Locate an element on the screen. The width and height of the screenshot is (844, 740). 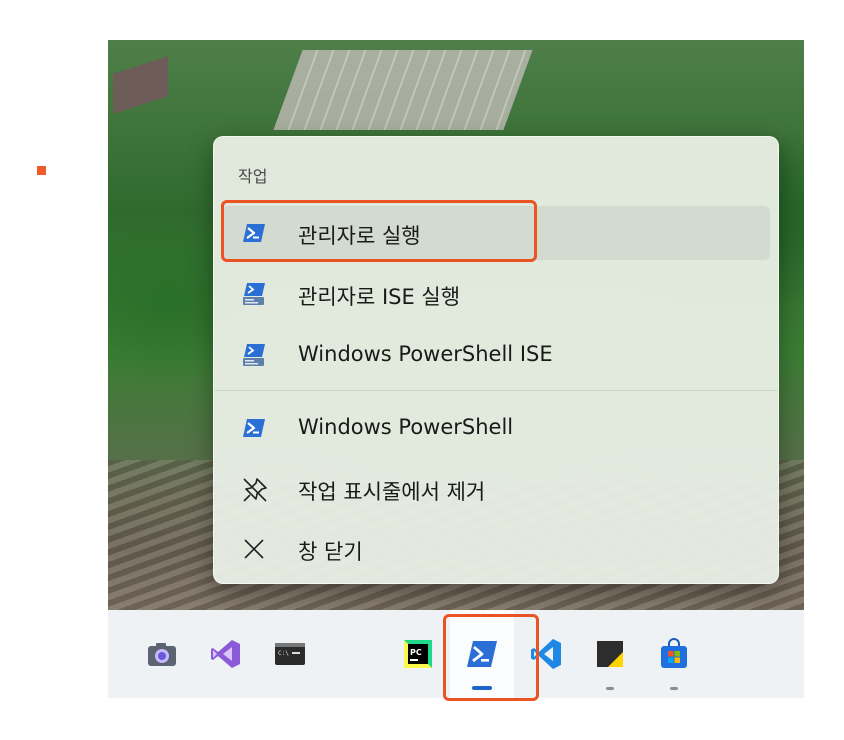
taskbar-app-pycharm: PC is located at coordinates (418, 654).